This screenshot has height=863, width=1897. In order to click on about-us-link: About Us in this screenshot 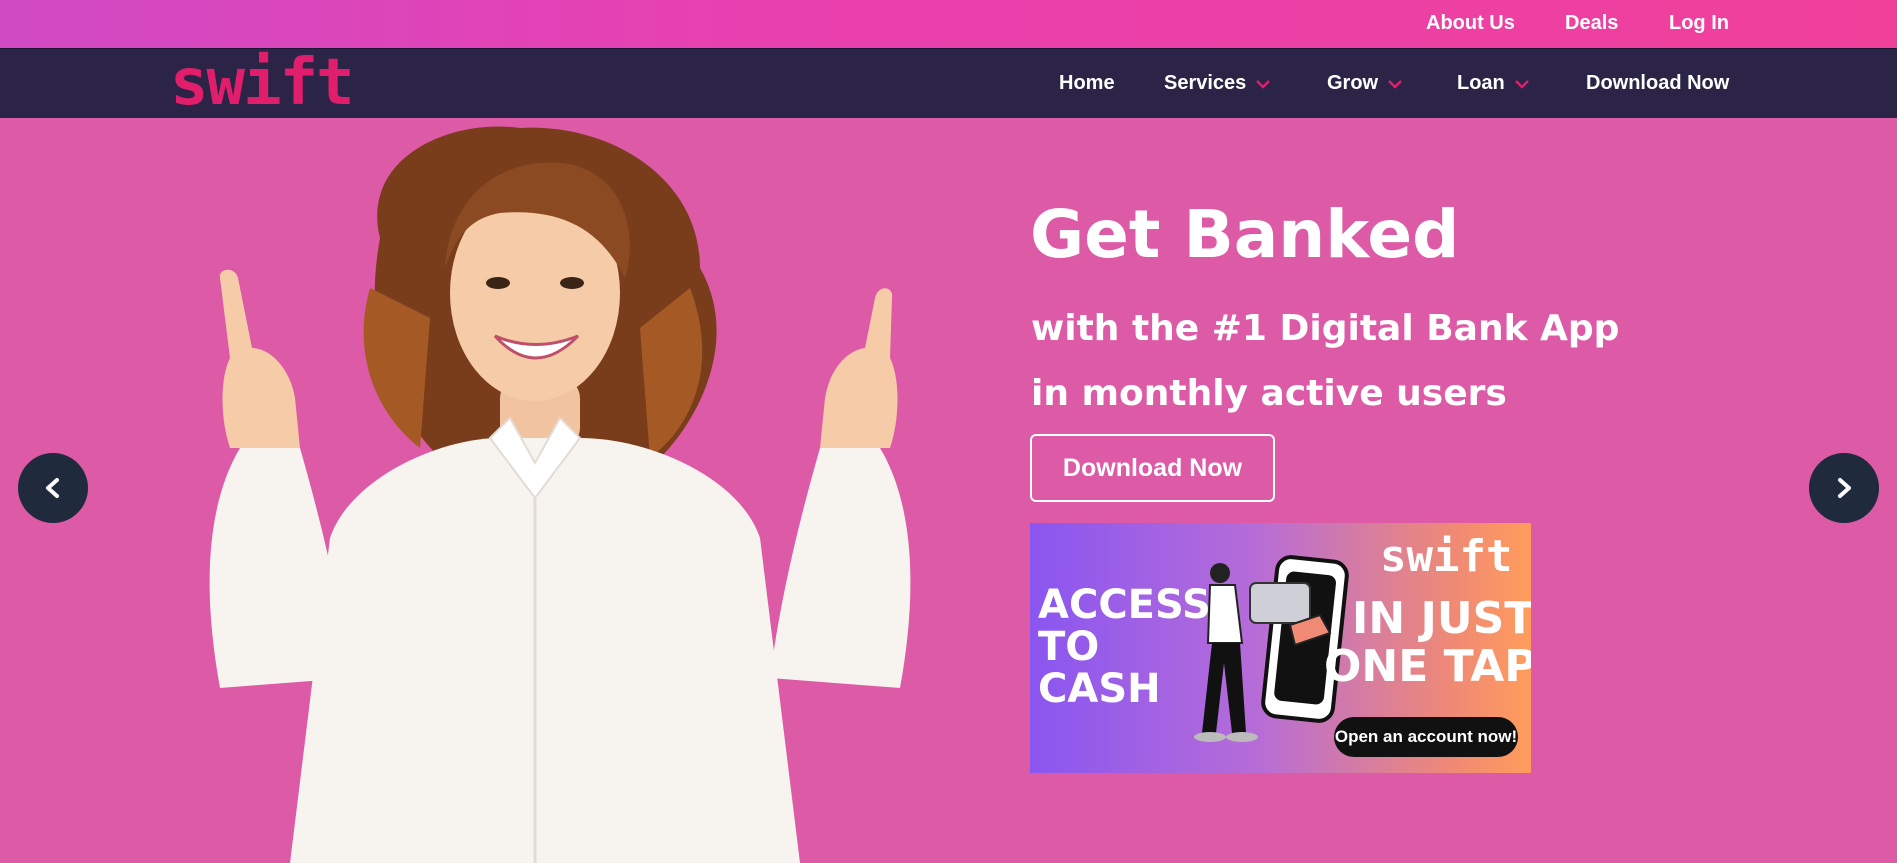, I will do `click(1470, 23)`.